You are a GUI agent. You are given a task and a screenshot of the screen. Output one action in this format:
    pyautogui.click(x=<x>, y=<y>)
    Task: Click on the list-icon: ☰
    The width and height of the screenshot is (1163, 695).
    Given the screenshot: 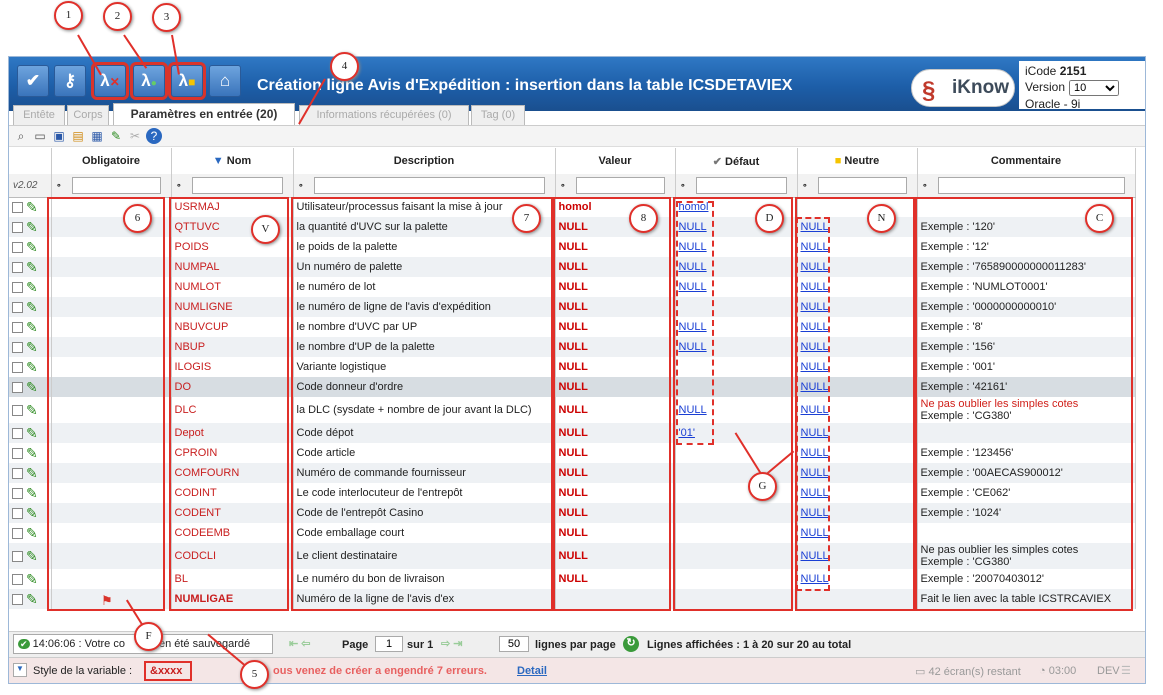 What is the action you would take?
    pyautogui.click(x=1126, y=670)
    